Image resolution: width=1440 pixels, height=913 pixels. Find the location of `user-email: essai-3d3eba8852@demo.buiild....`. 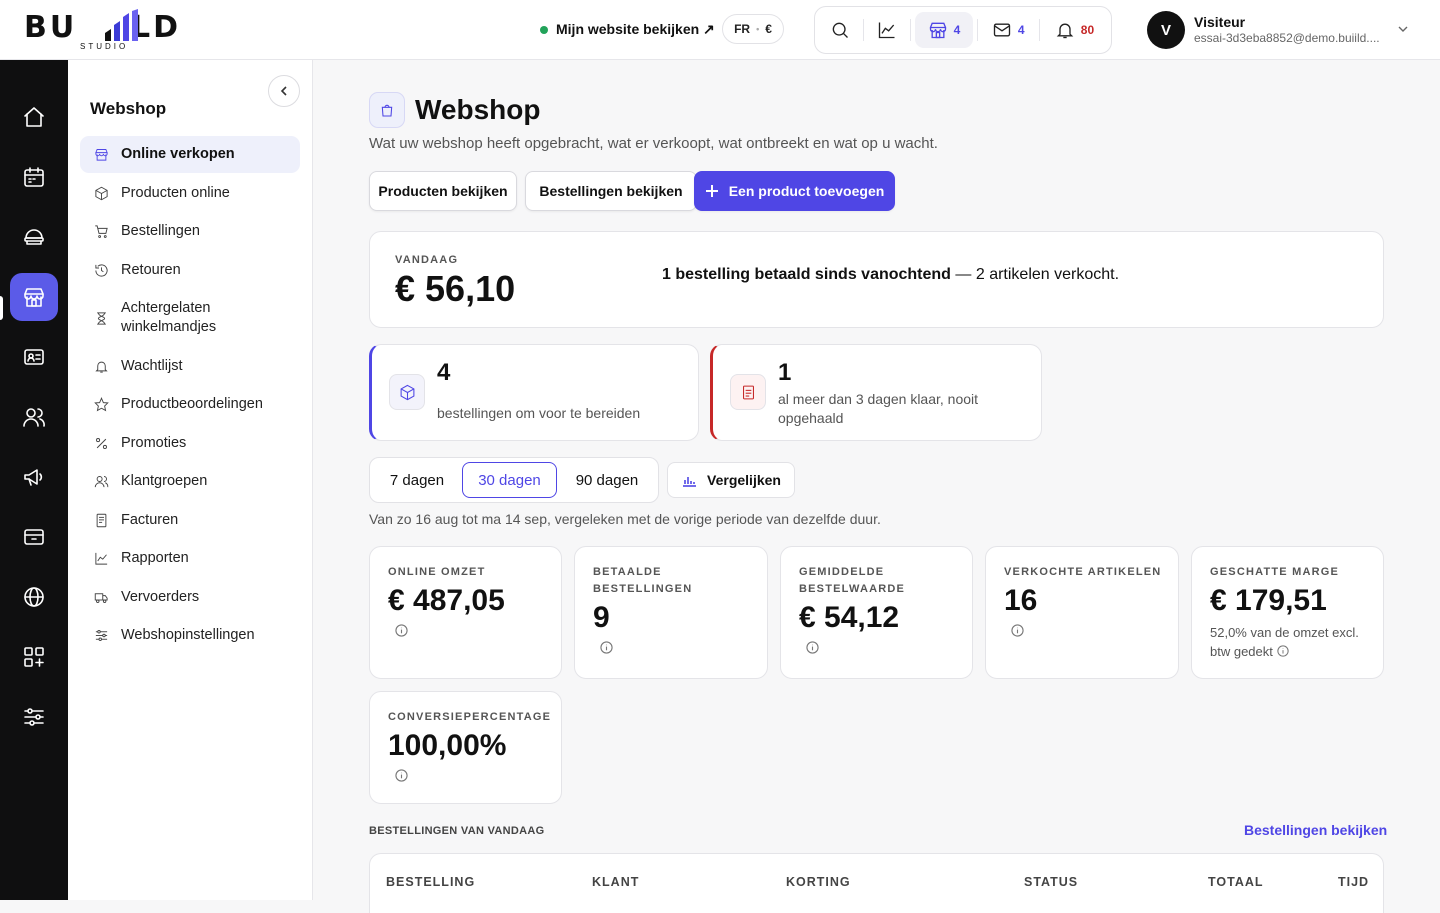

user-email: essai-3d3eba8852@demo.buiild.... is located at coordinates (1287, 38).